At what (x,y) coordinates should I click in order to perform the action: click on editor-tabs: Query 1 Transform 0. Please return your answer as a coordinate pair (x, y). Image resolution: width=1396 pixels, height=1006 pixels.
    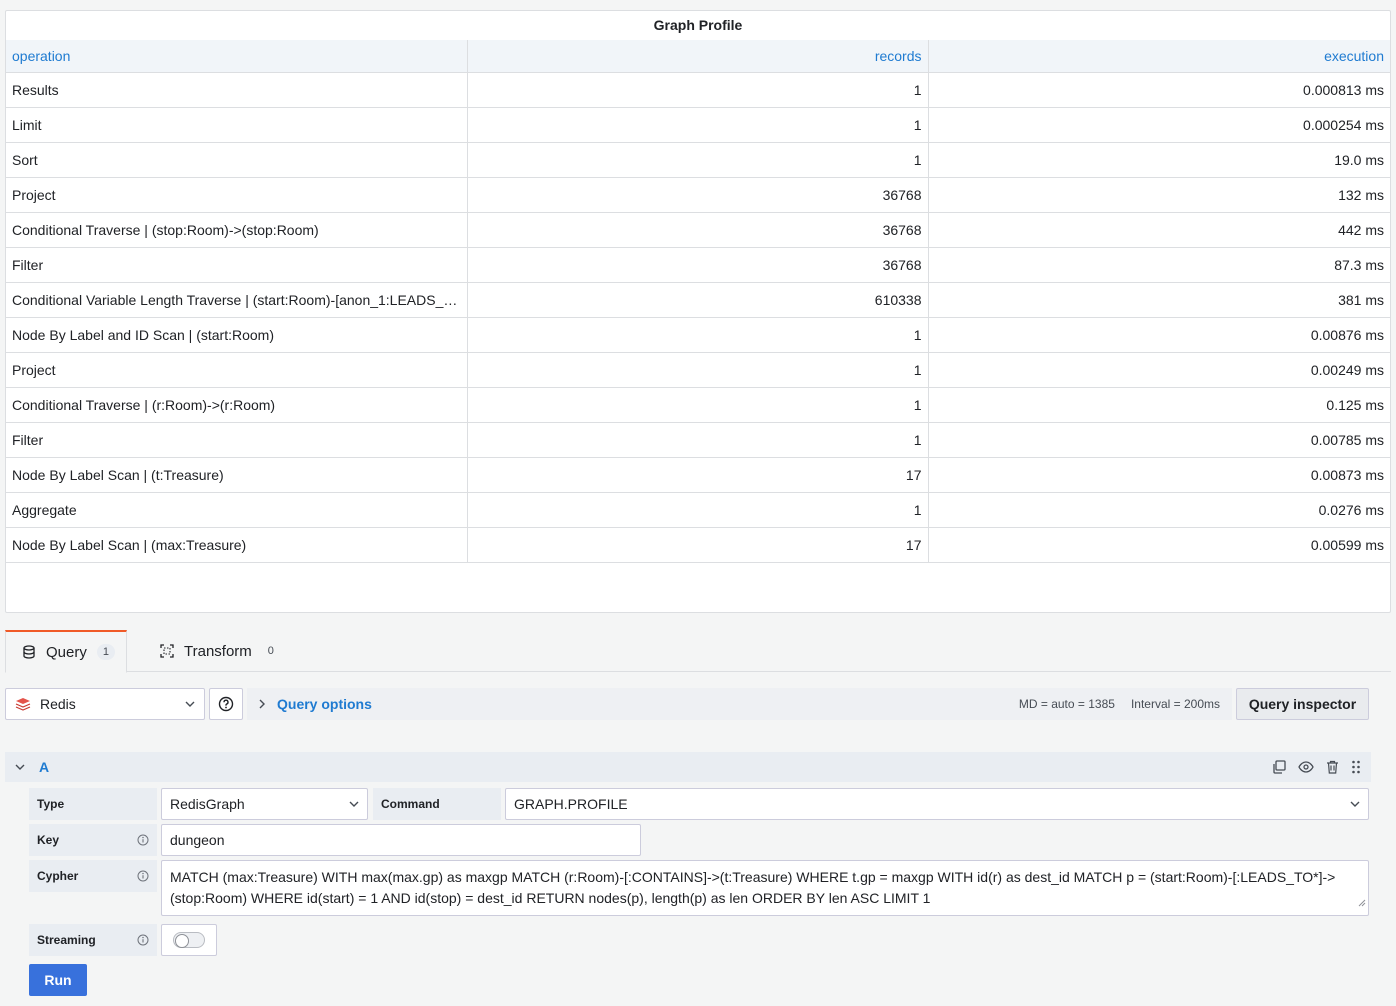
    Looking at the image, I should click on (698, 651).